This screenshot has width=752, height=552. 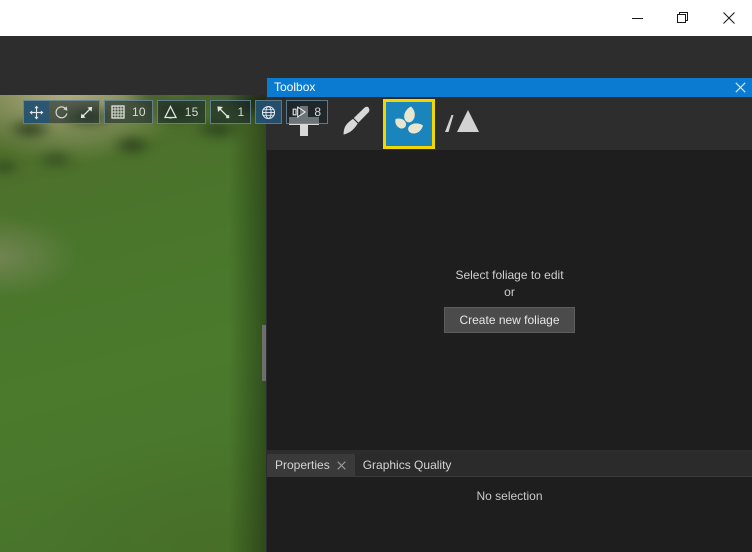 What do you see at coordinates (139, 112) in the screenshot?
I see `grid-snap-value: 10` at bounding box center [139, 112].